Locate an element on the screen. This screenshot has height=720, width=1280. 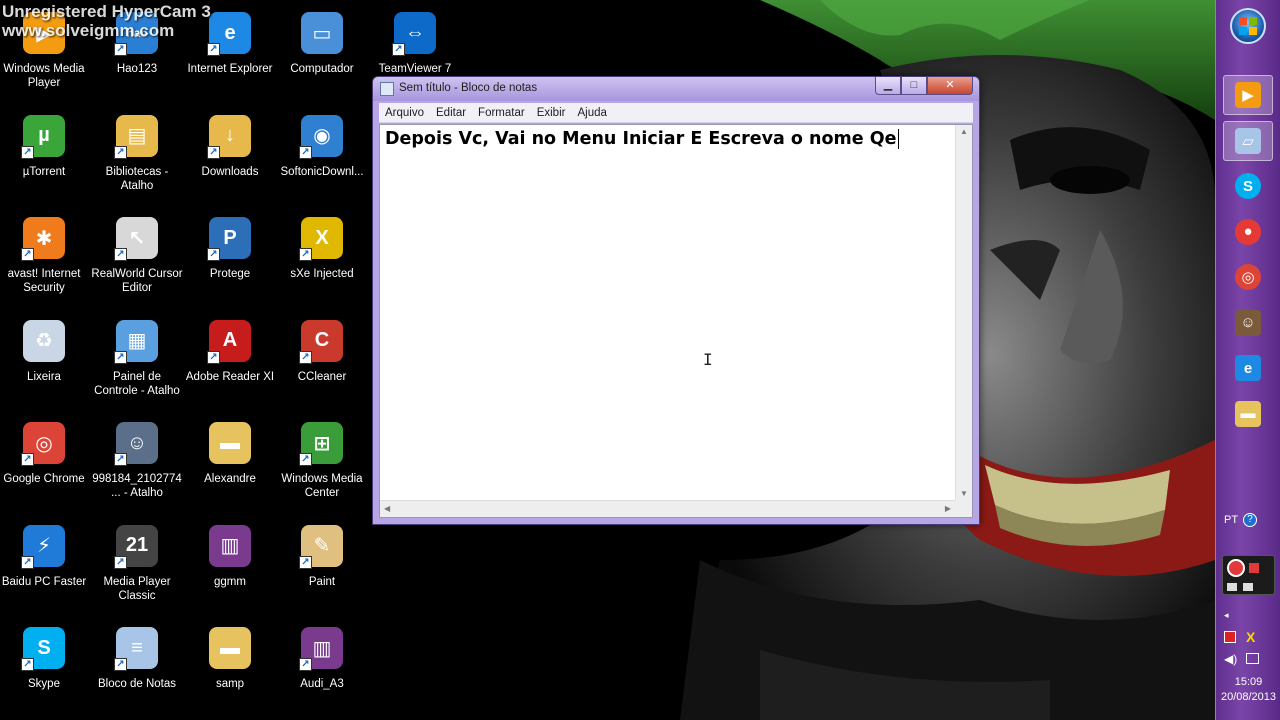
desktop-icon-torrent: µ ↗ µTorrent is located at coordinates (45, 159).